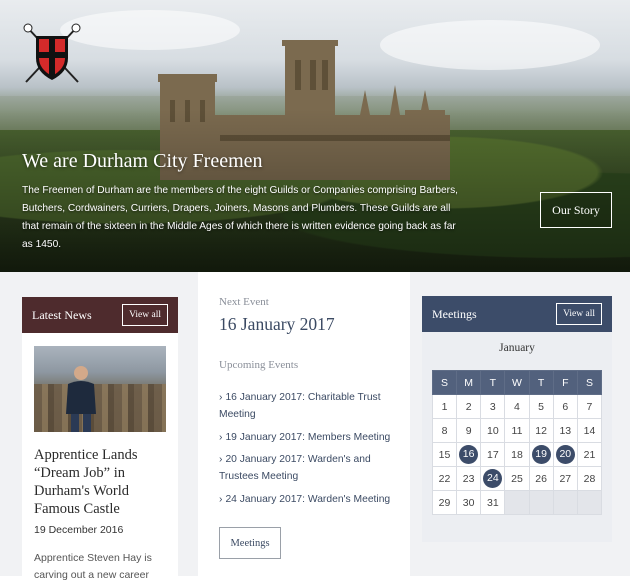 The width and height of the screenshot is (630, 587). Describe the element at coordinates (541, 478) in the screenshot. I see `calendar-day: 26` at that location.